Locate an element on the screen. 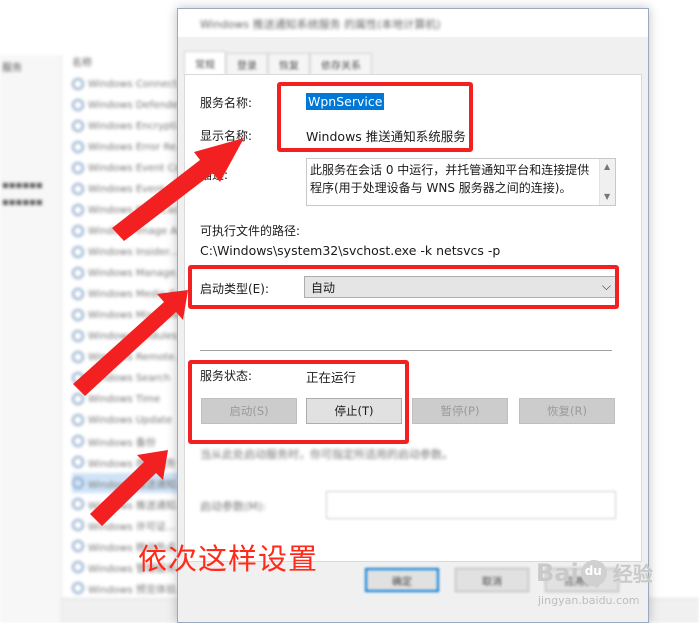 The width and height of the screenshot is (699, 623). service-list-row: Windows 感知服务 is located at coordinates (124, 462).